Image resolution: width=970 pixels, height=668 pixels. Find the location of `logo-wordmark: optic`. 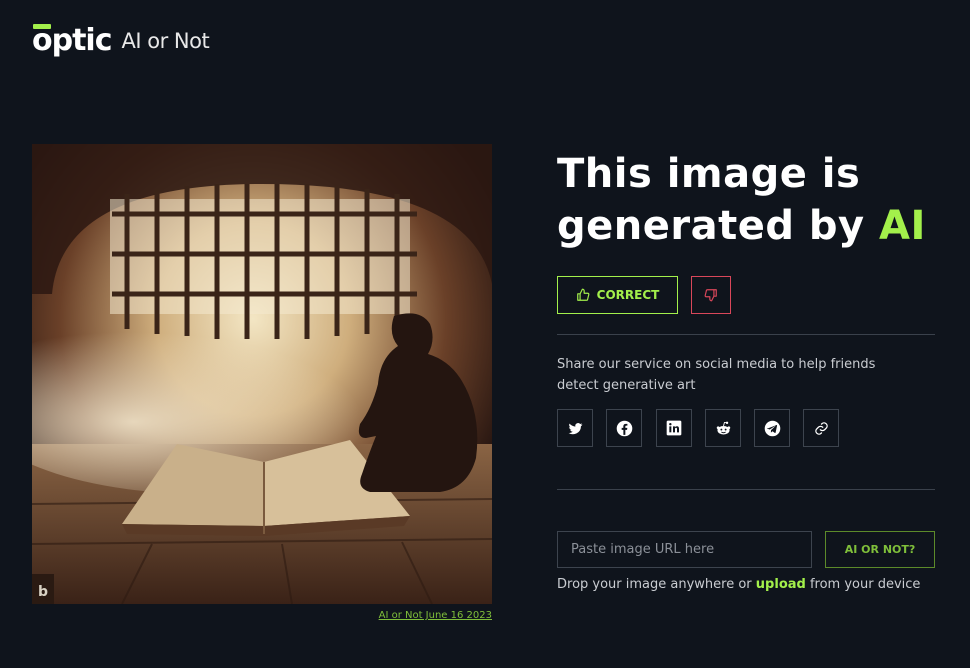

logo-wordmark: optic is located at coordinates (72, 40).